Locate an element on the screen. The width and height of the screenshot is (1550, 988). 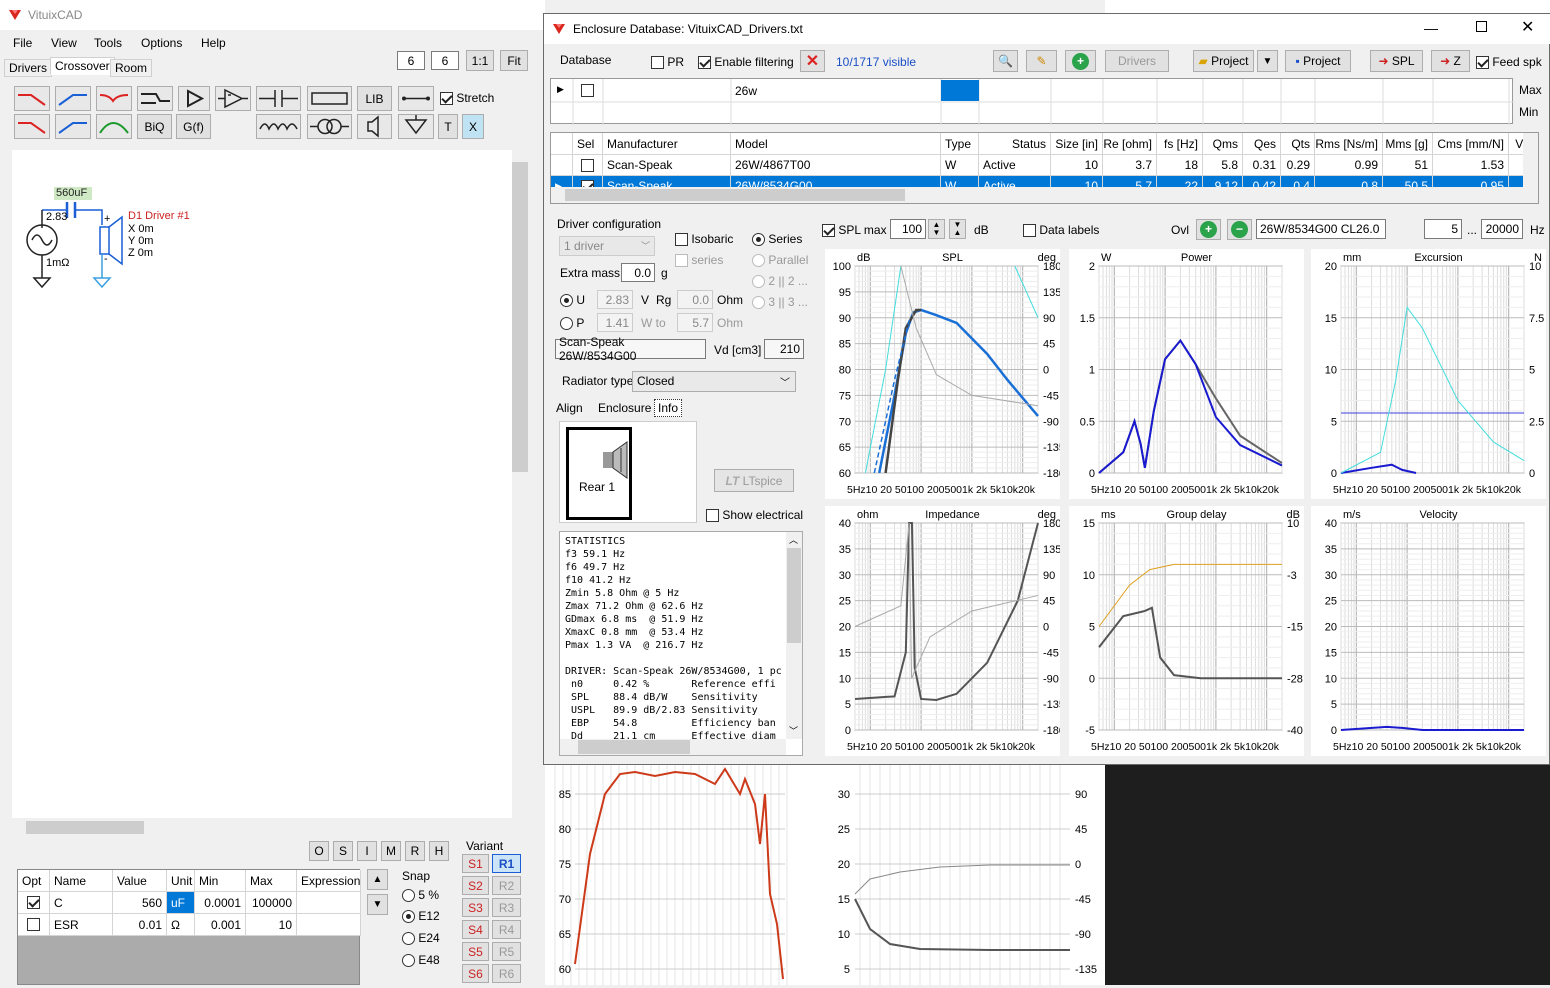
table-hscroll-thumb is located at coordinates (735, 195).